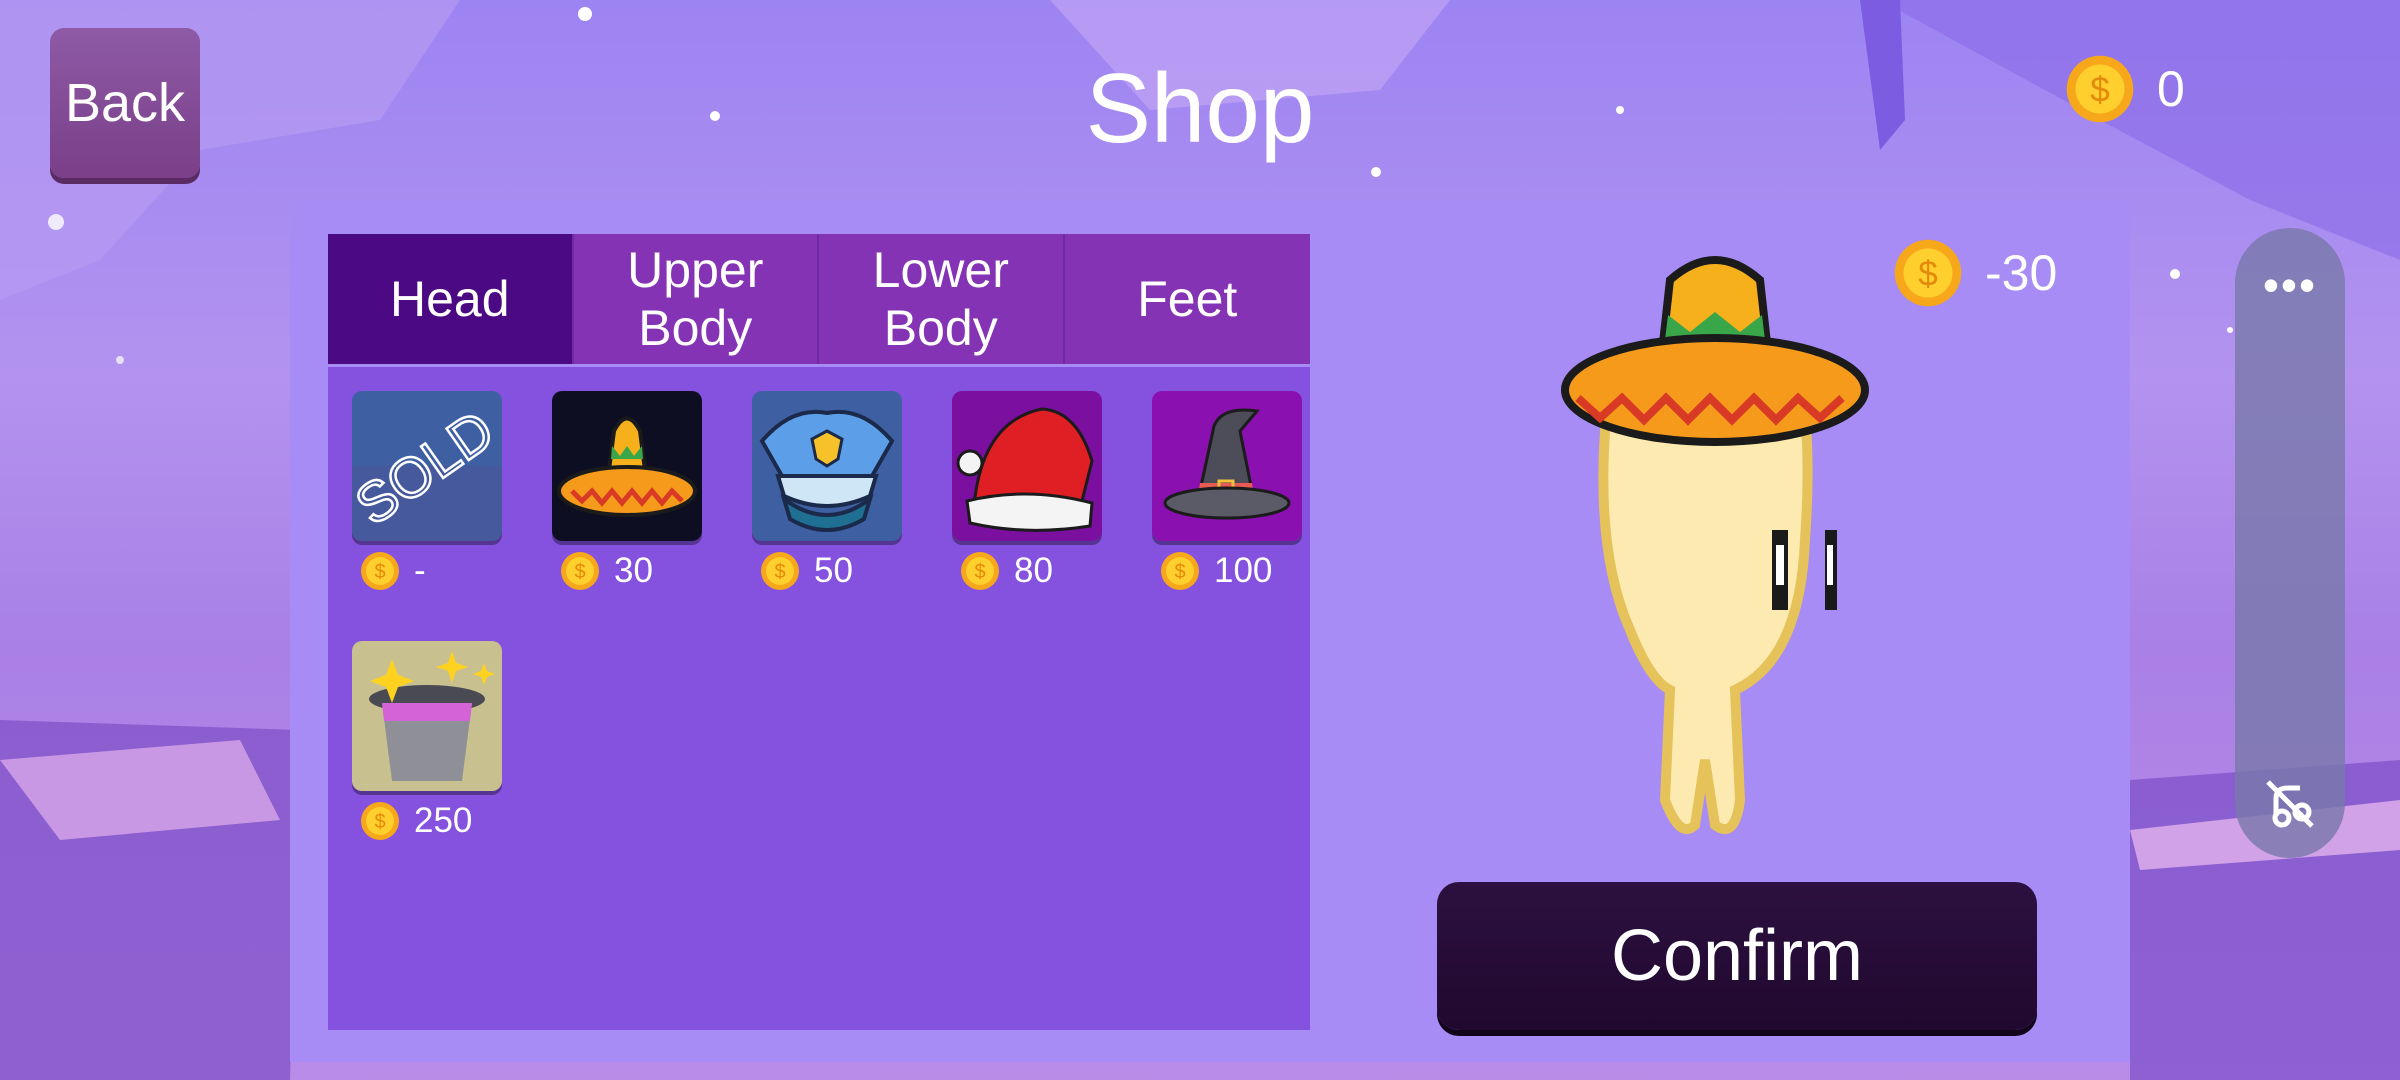  I want to click on side-menu: •••, so click(2290, 543).